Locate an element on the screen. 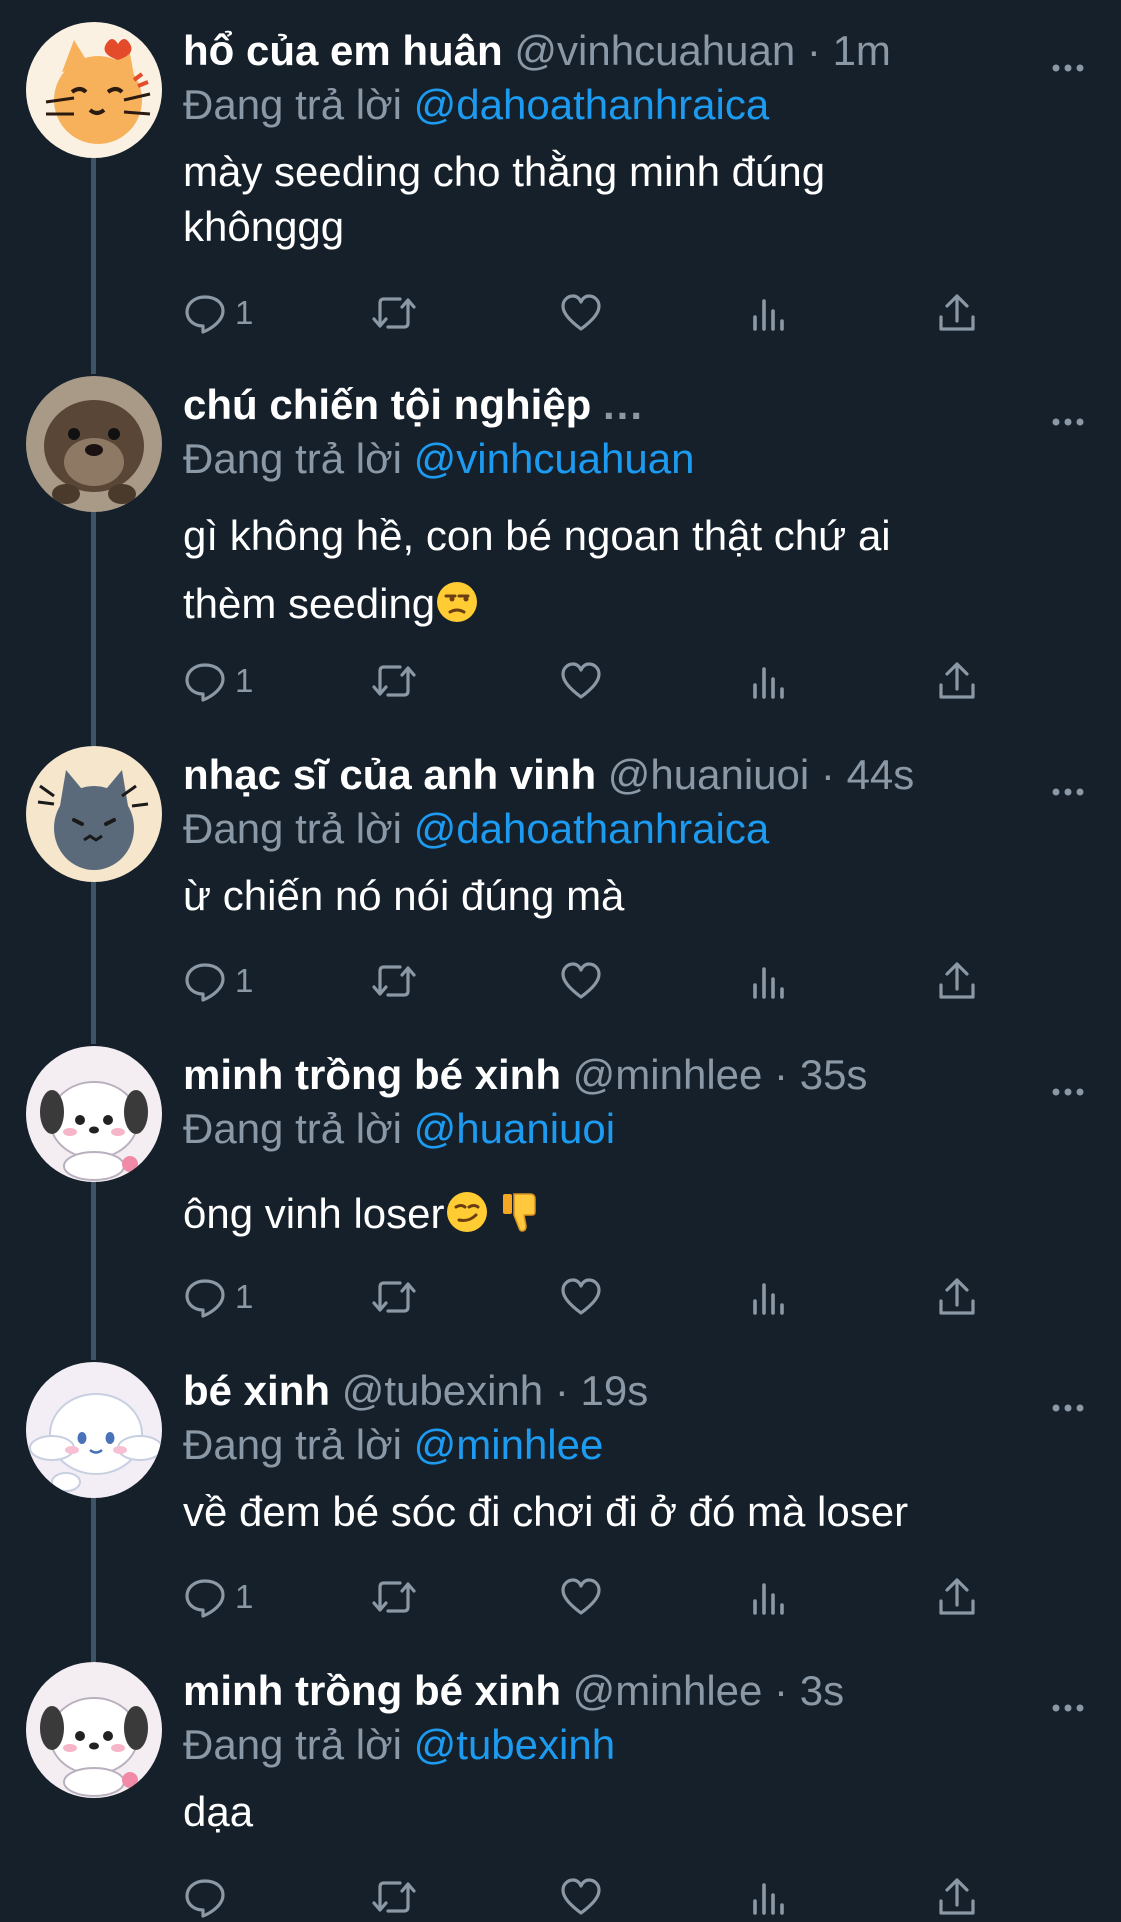  mention-link: @vinhcuahuan is located at coordinates (554, 458).